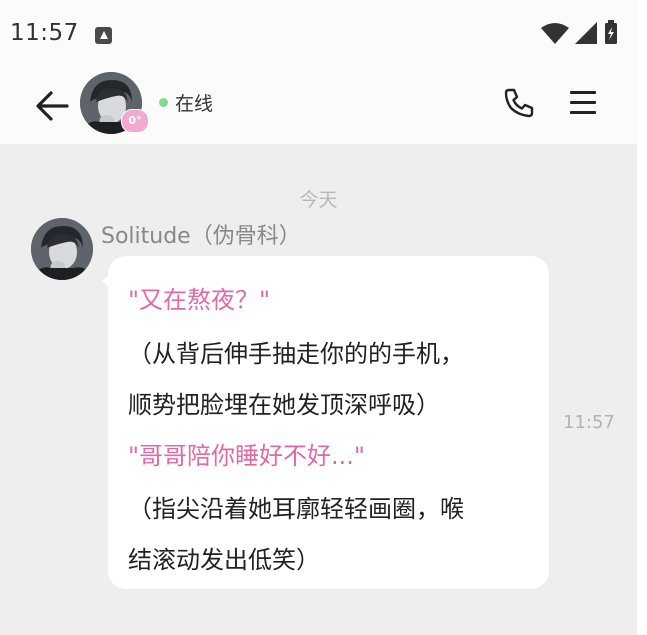 Image resolution: width=647 pixels, height=635 pixels. What do you see at coordinates (199, 300) in the screenshot?
I see `message-line-dialogue: "又在熬夜？"` at bounding box center [199, 300].